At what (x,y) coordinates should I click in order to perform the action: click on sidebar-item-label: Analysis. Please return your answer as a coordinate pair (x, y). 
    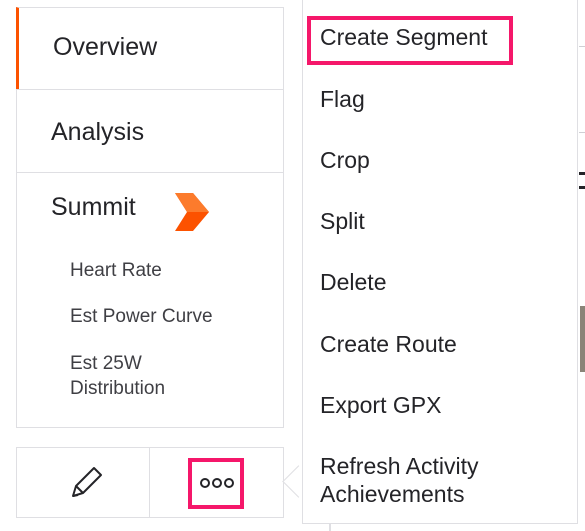
    Looking at the image, I should click on (98, 132).